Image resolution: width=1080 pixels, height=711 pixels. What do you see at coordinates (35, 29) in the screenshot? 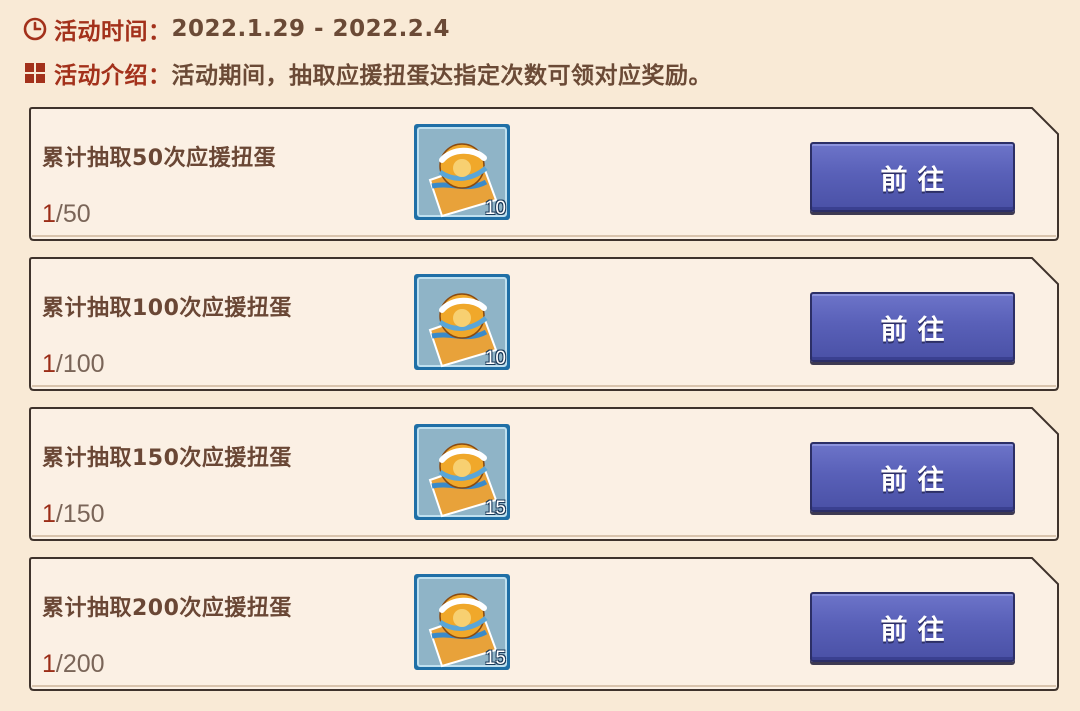
I see `clock-icon` at bounding box center [35, 29].